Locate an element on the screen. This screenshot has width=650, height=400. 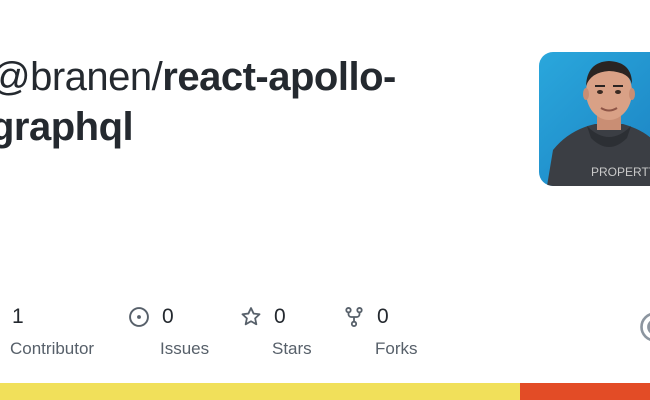
stat-contributors: 1 Contributor is located at coordinates (47, 332).